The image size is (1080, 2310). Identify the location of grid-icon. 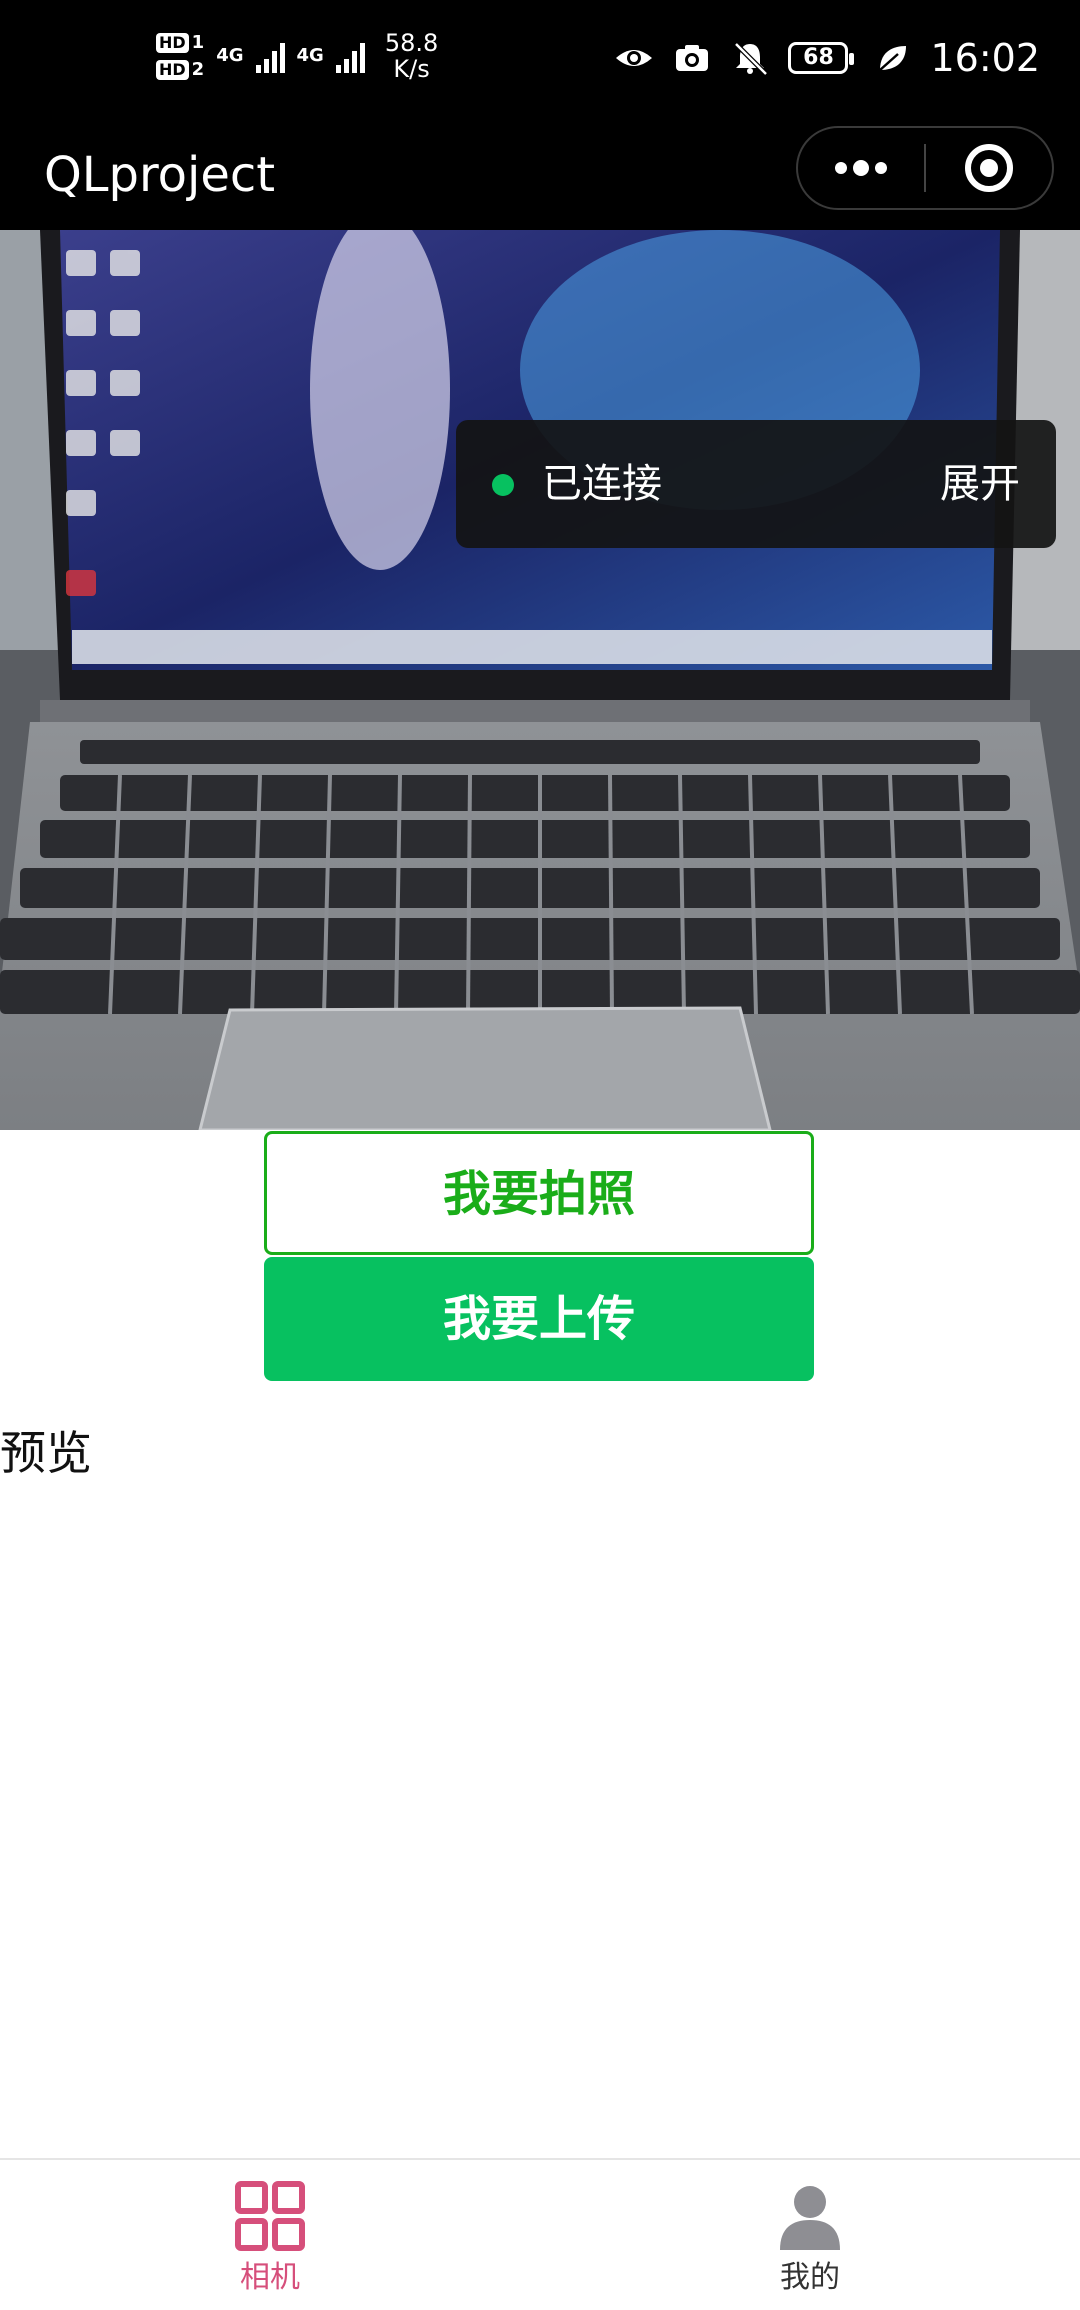
(270, 2216).